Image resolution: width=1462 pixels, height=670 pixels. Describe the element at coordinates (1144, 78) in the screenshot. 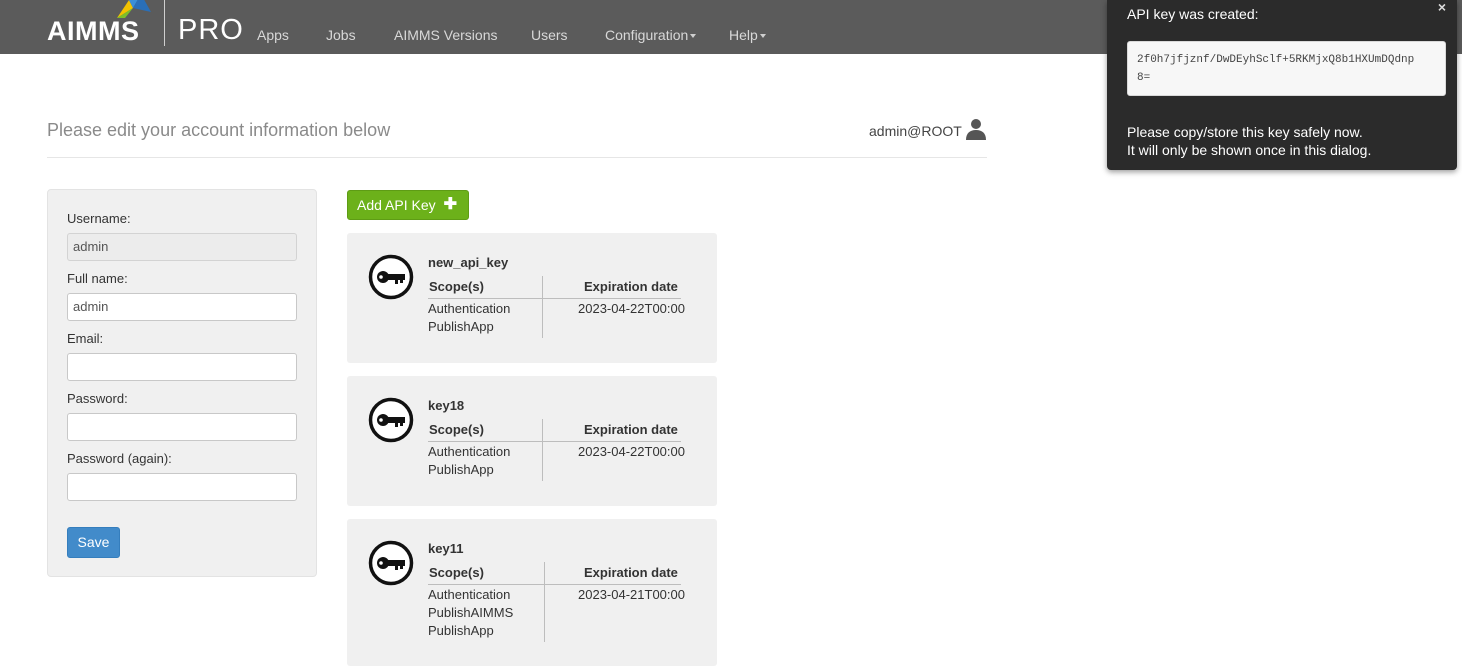

I see `api-key-value-line: 8=` at that location.